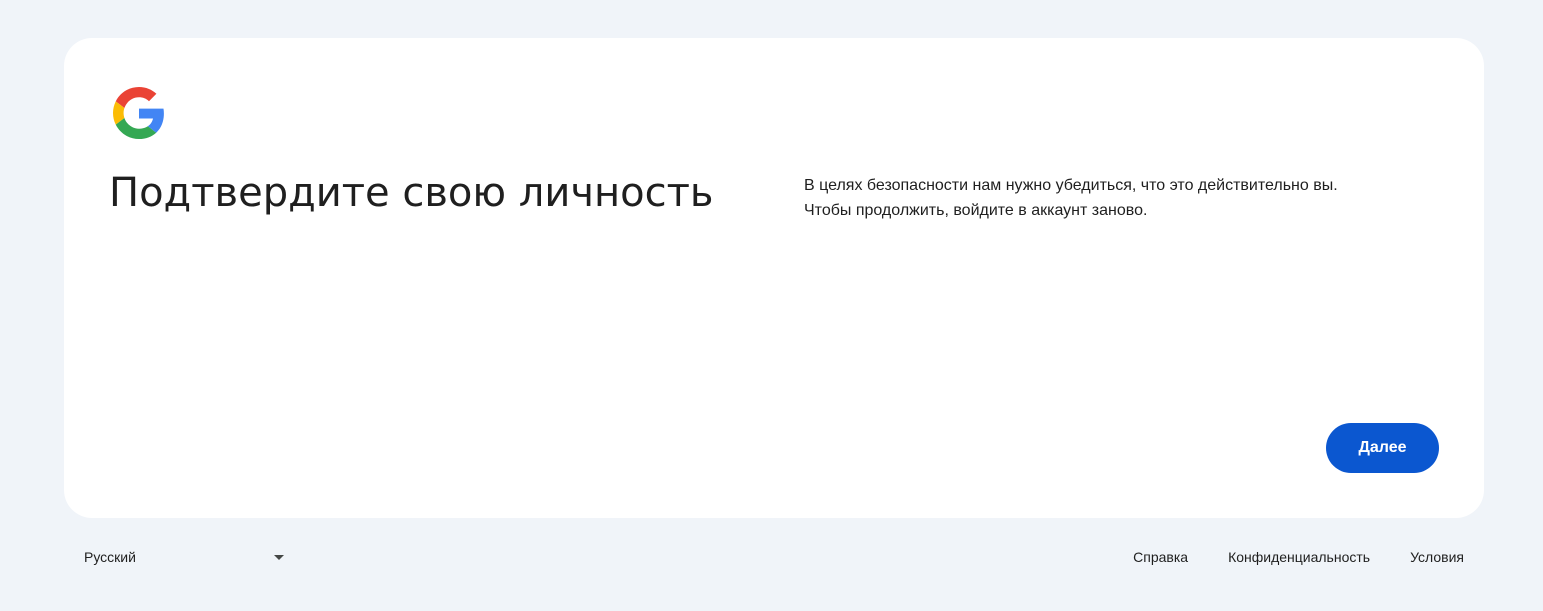  I want to click on caret-down-icon, so click(279, 557).